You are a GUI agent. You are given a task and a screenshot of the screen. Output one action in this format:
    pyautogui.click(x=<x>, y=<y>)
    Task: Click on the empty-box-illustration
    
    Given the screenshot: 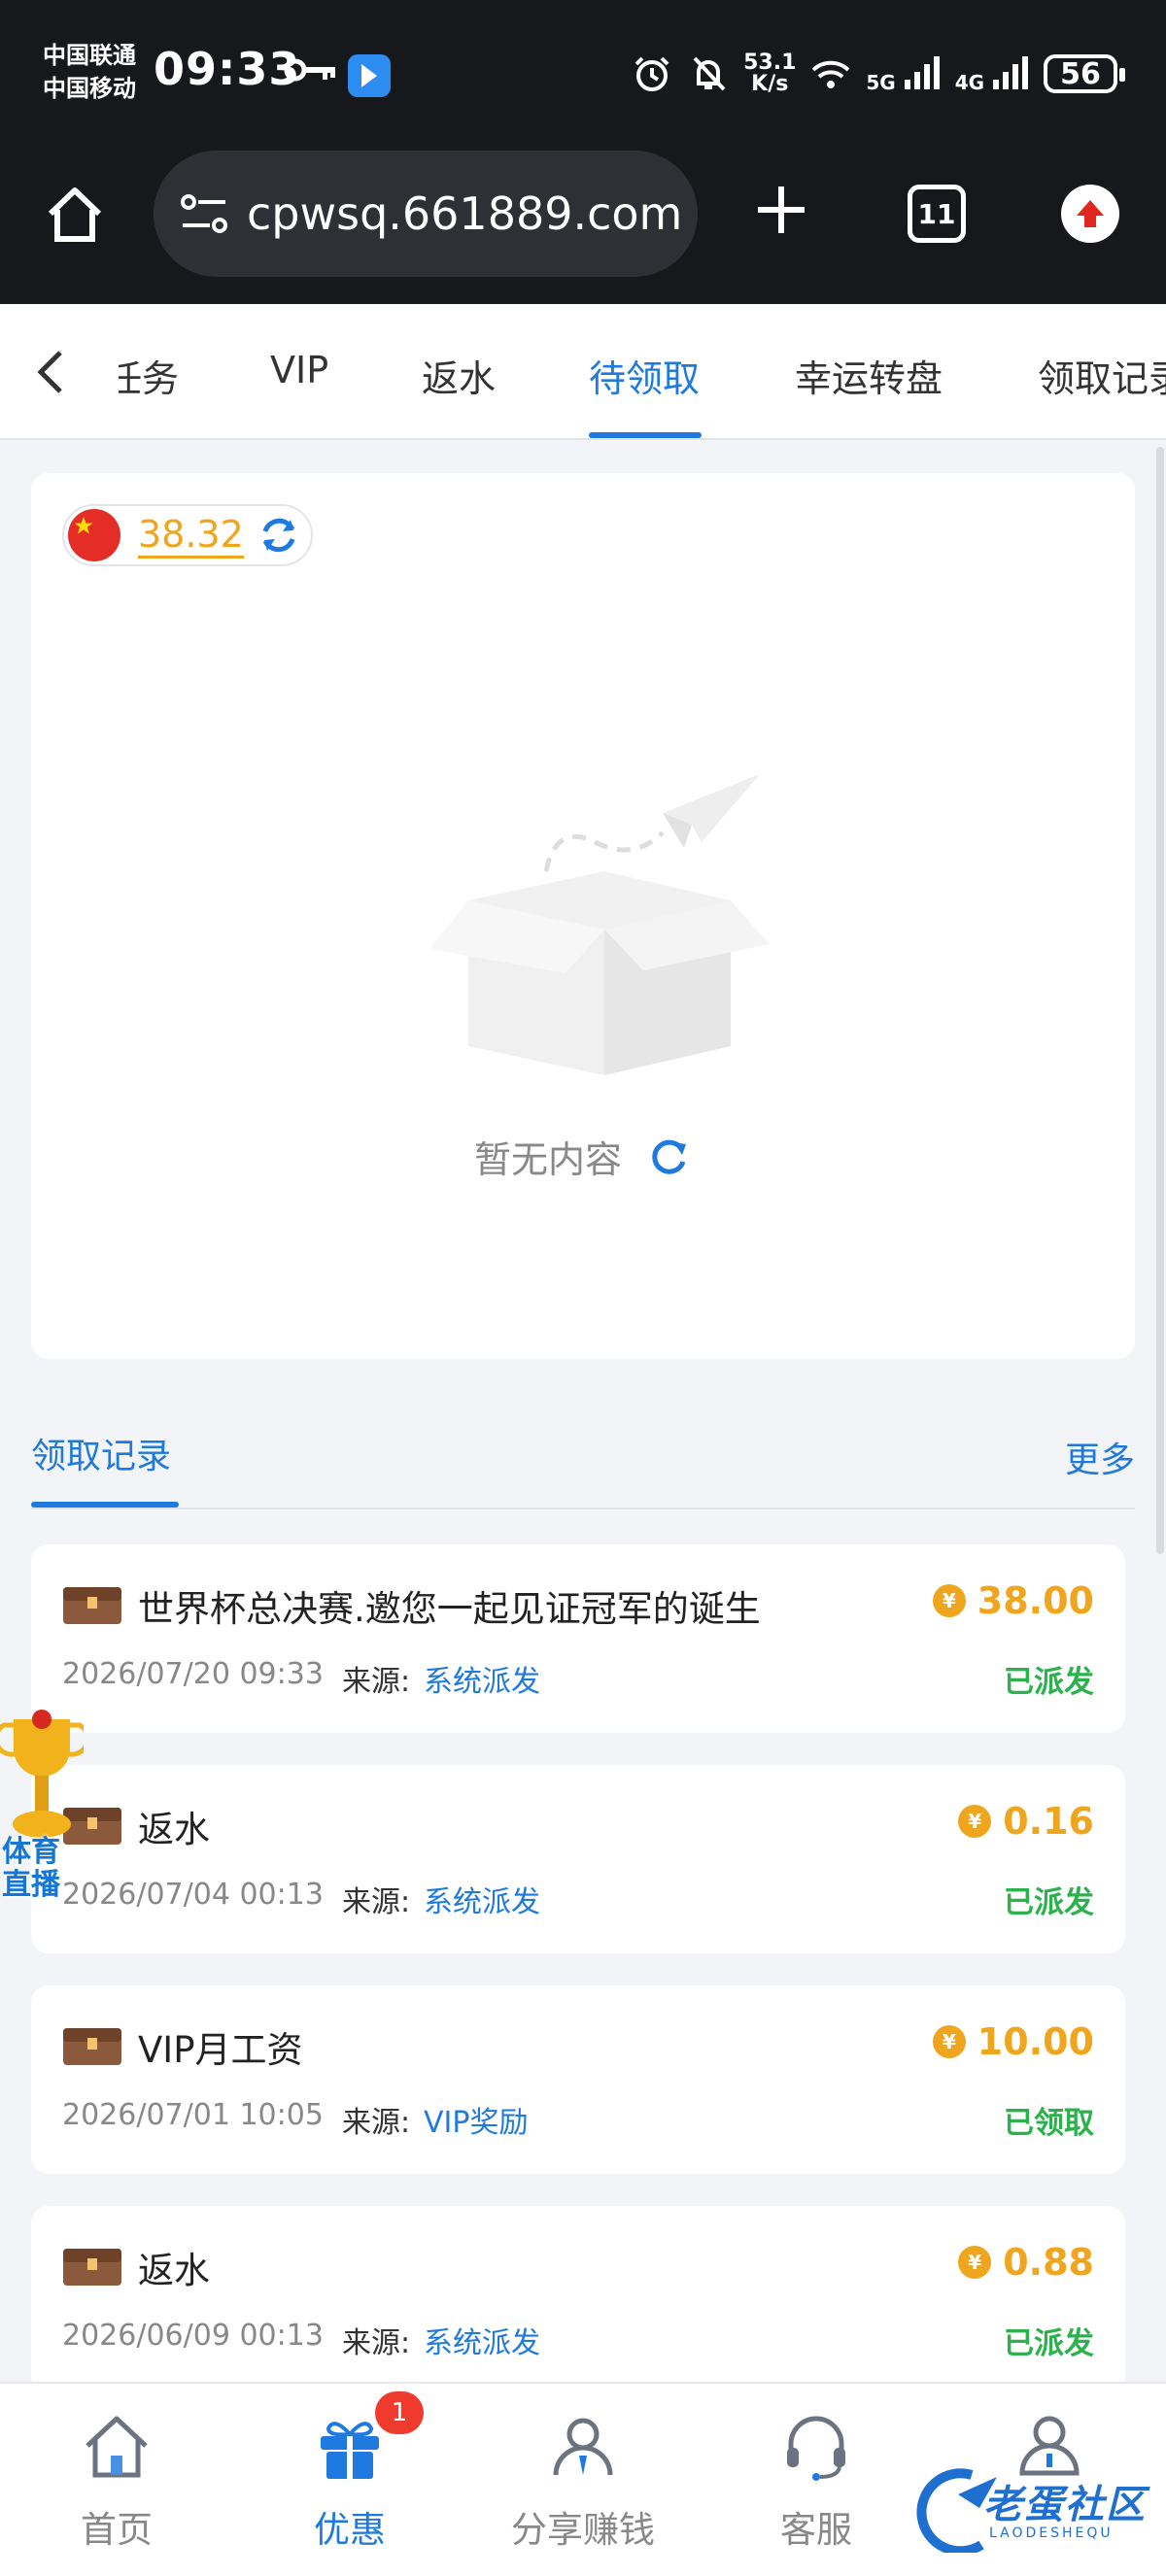 What is the action you would take?
    pyautogui.click(x=599, y=924)
    